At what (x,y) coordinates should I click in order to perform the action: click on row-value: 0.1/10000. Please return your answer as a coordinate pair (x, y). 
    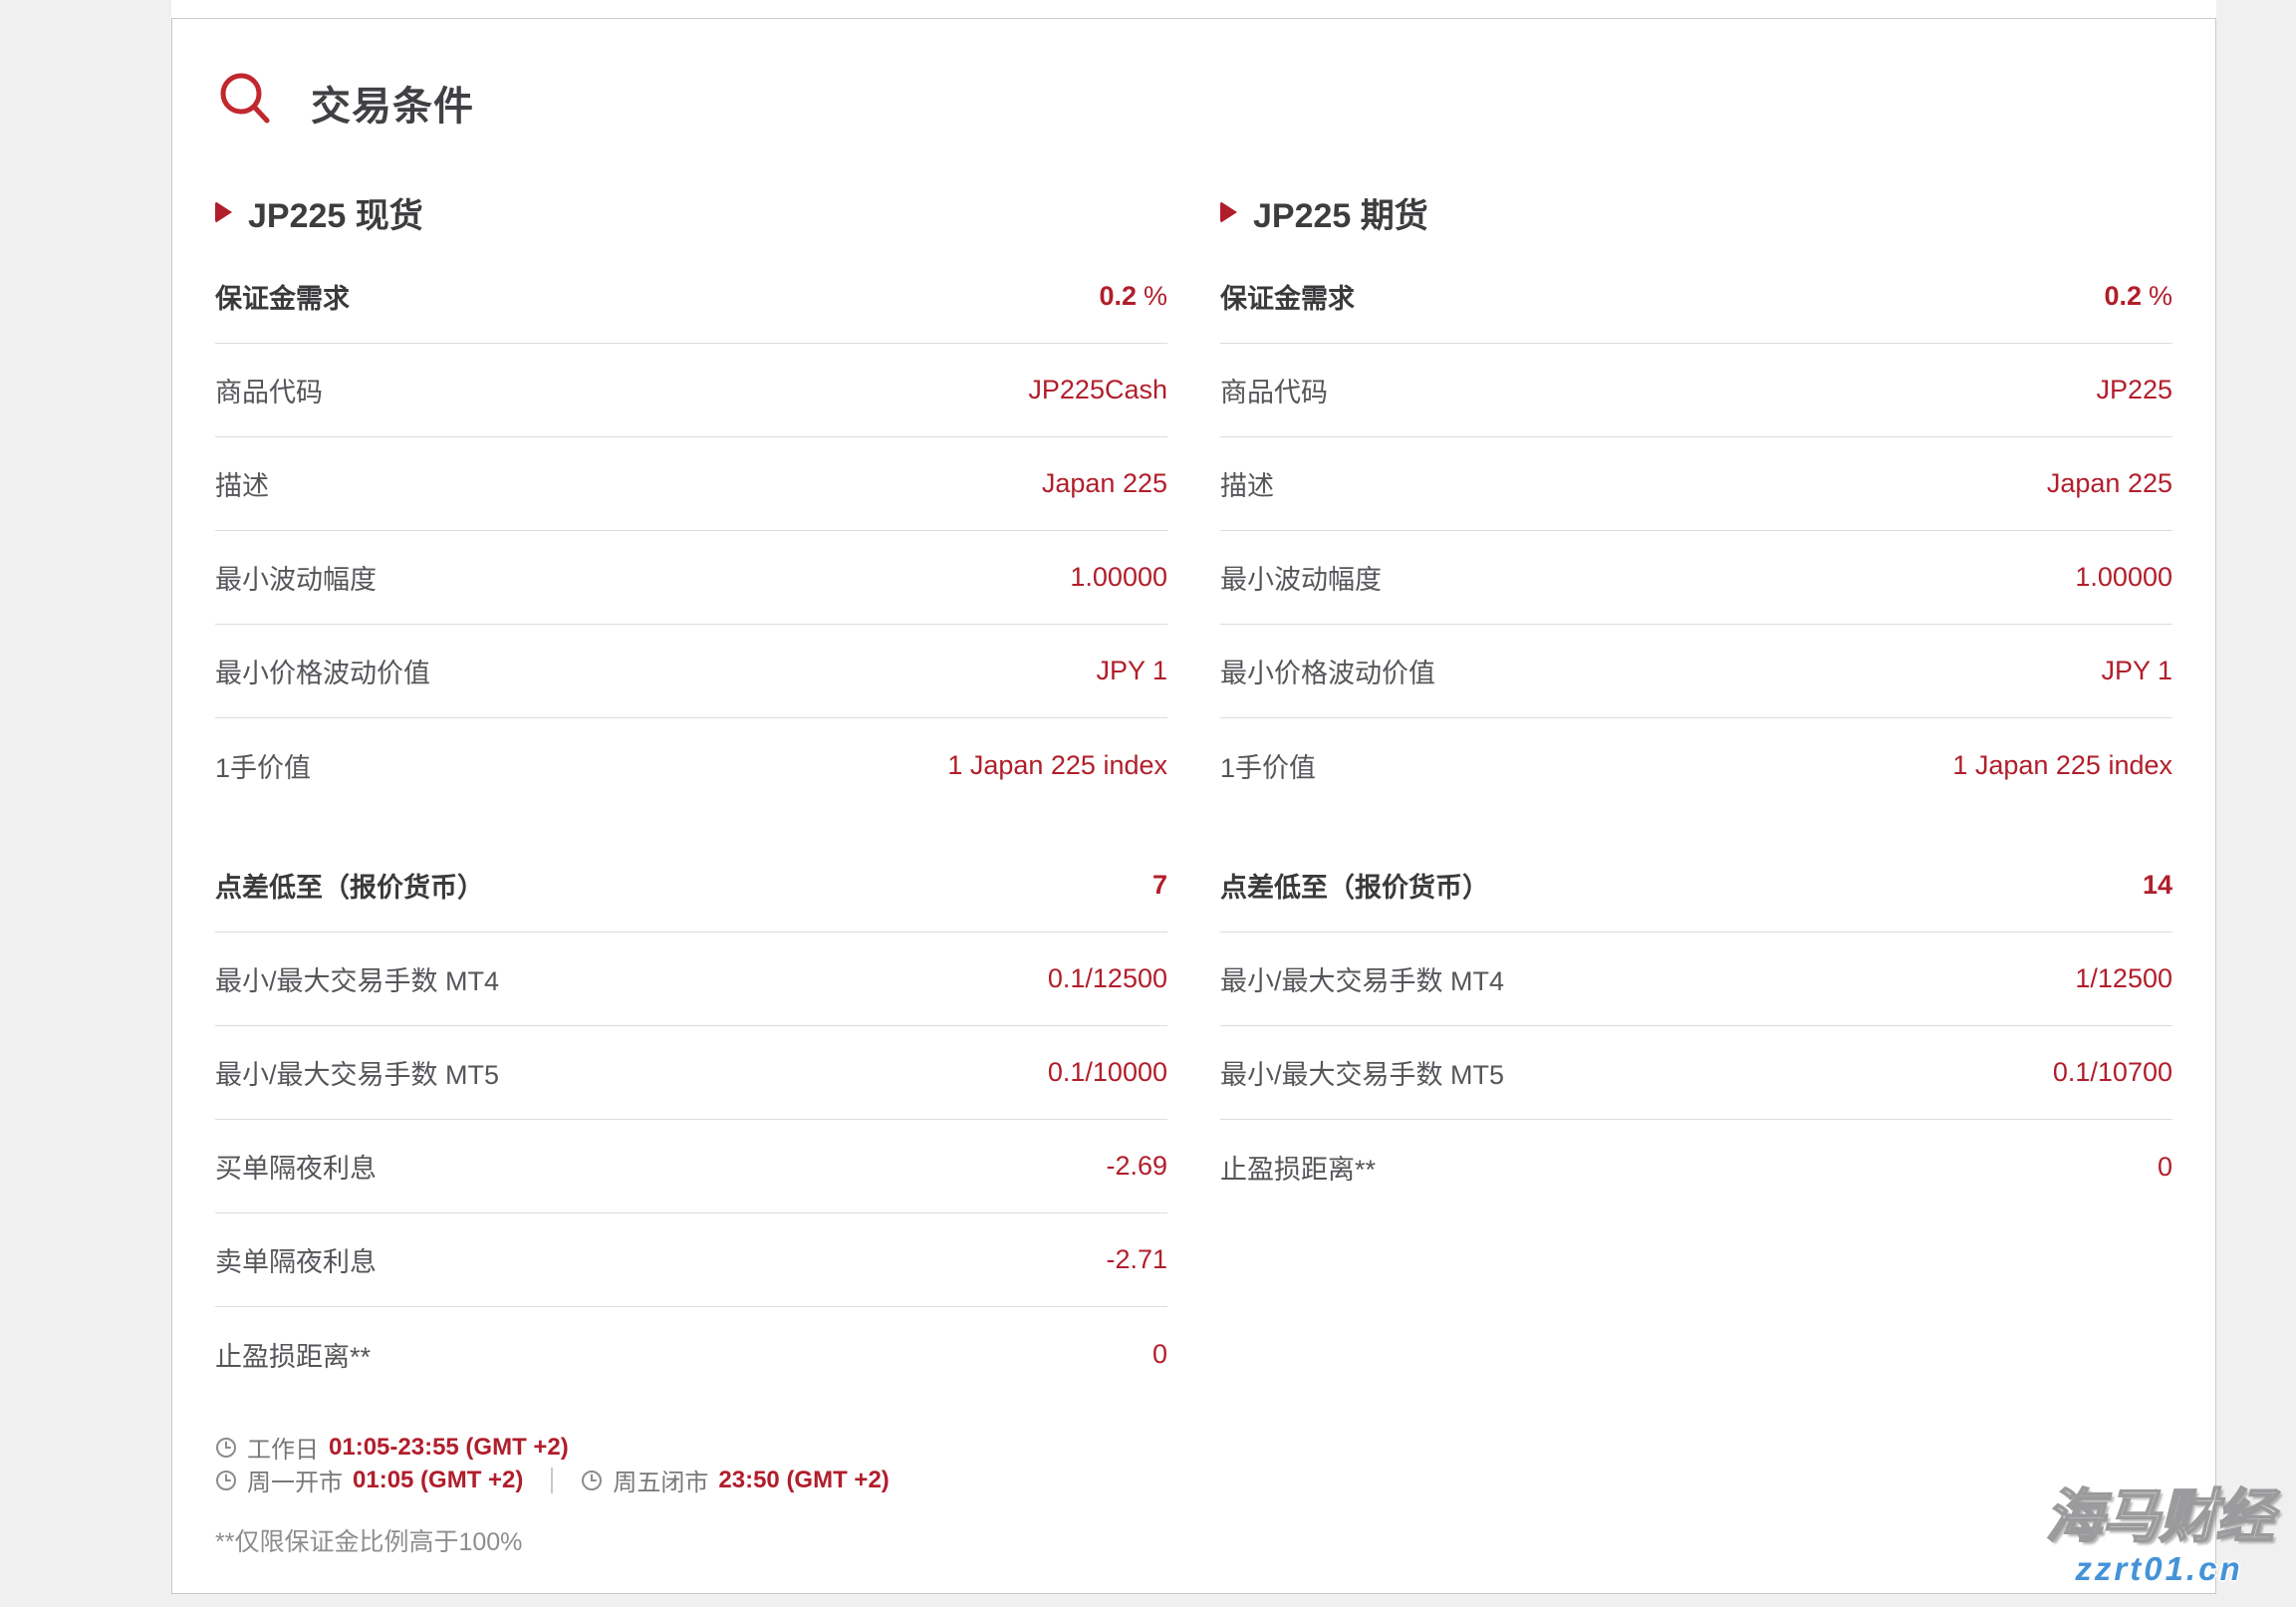
    Looking at the image, I should click on (1107, 1072).